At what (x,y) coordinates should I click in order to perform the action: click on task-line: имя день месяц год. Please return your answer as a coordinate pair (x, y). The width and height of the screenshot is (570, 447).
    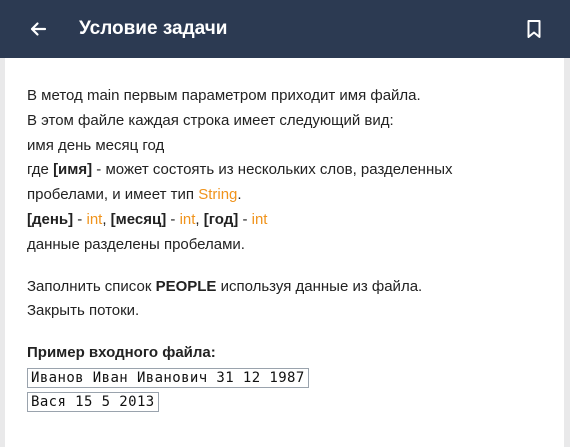
    Looking at the image, I should click on (96, 145).